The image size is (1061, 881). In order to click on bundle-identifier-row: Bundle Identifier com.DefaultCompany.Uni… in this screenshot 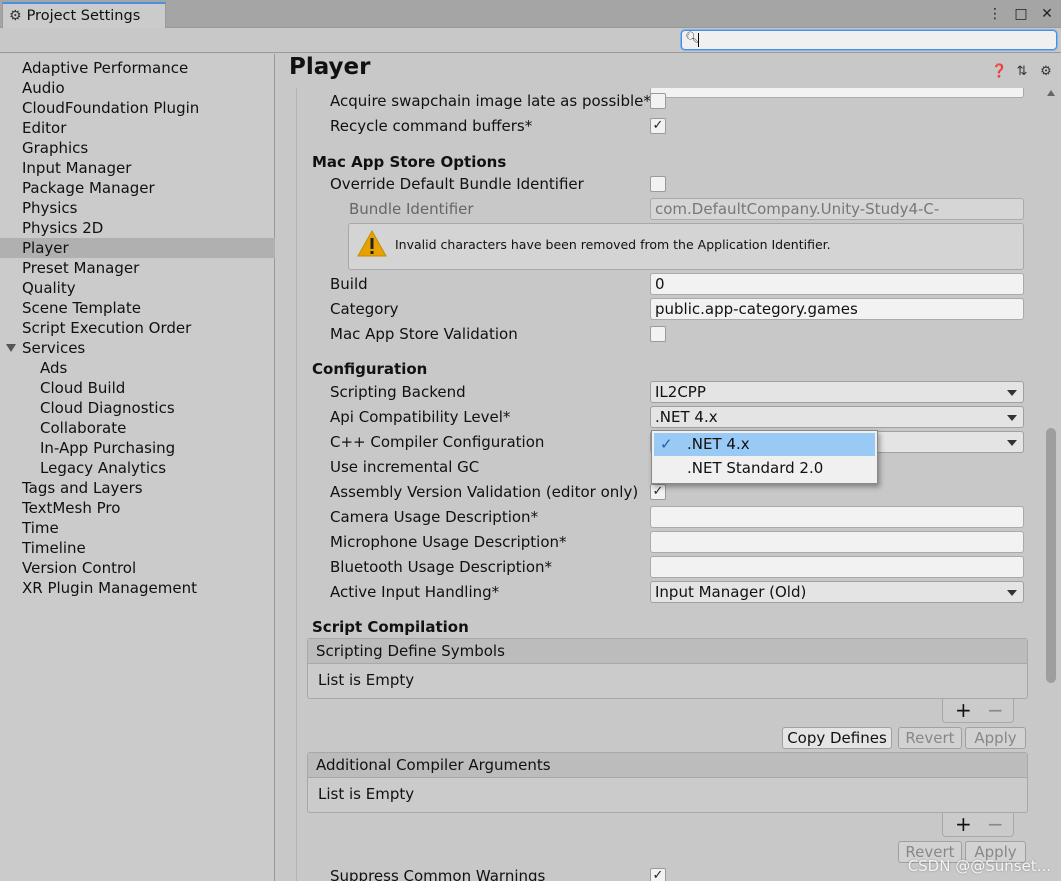, I will do `click(662, 209)`.